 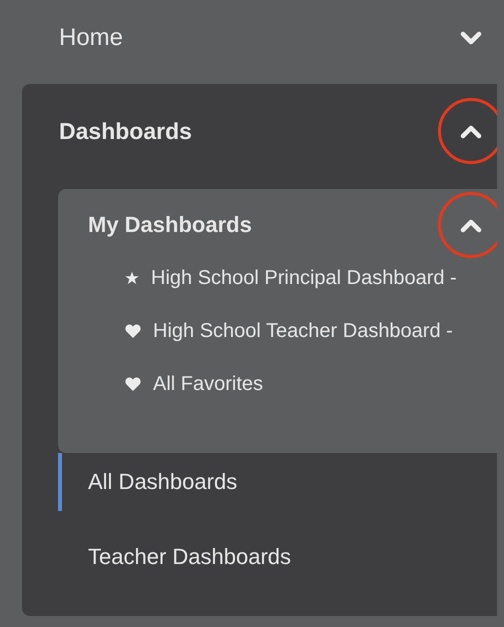 I want to click on nav-item: Home, so click(x=91, y=38).